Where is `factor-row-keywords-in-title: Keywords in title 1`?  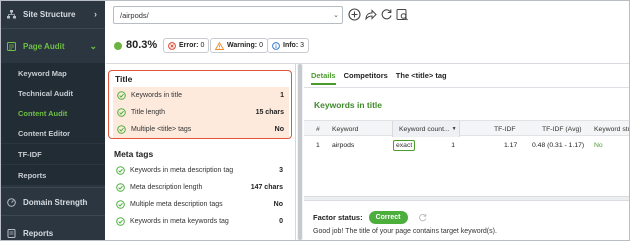 factor-row-keywords-in-title: Keywords in title 1 is located at coordinates (201, 95).